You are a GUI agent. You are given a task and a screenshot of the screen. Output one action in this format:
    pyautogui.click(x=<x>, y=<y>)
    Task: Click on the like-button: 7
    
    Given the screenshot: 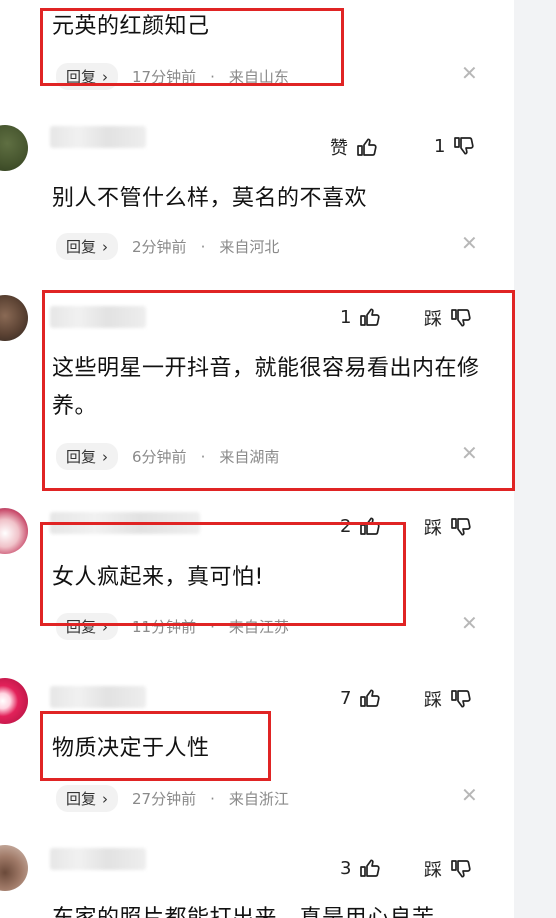 What is the action you would take?
    pyautogui.click(x=361, y=698)
    